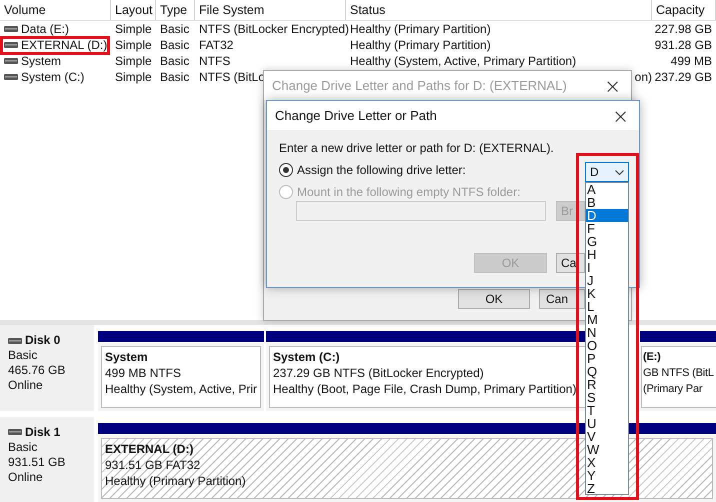 This screenshot has width=716, height=502. I want to click on table-cell: 237.29 GB, so click(683, 77).